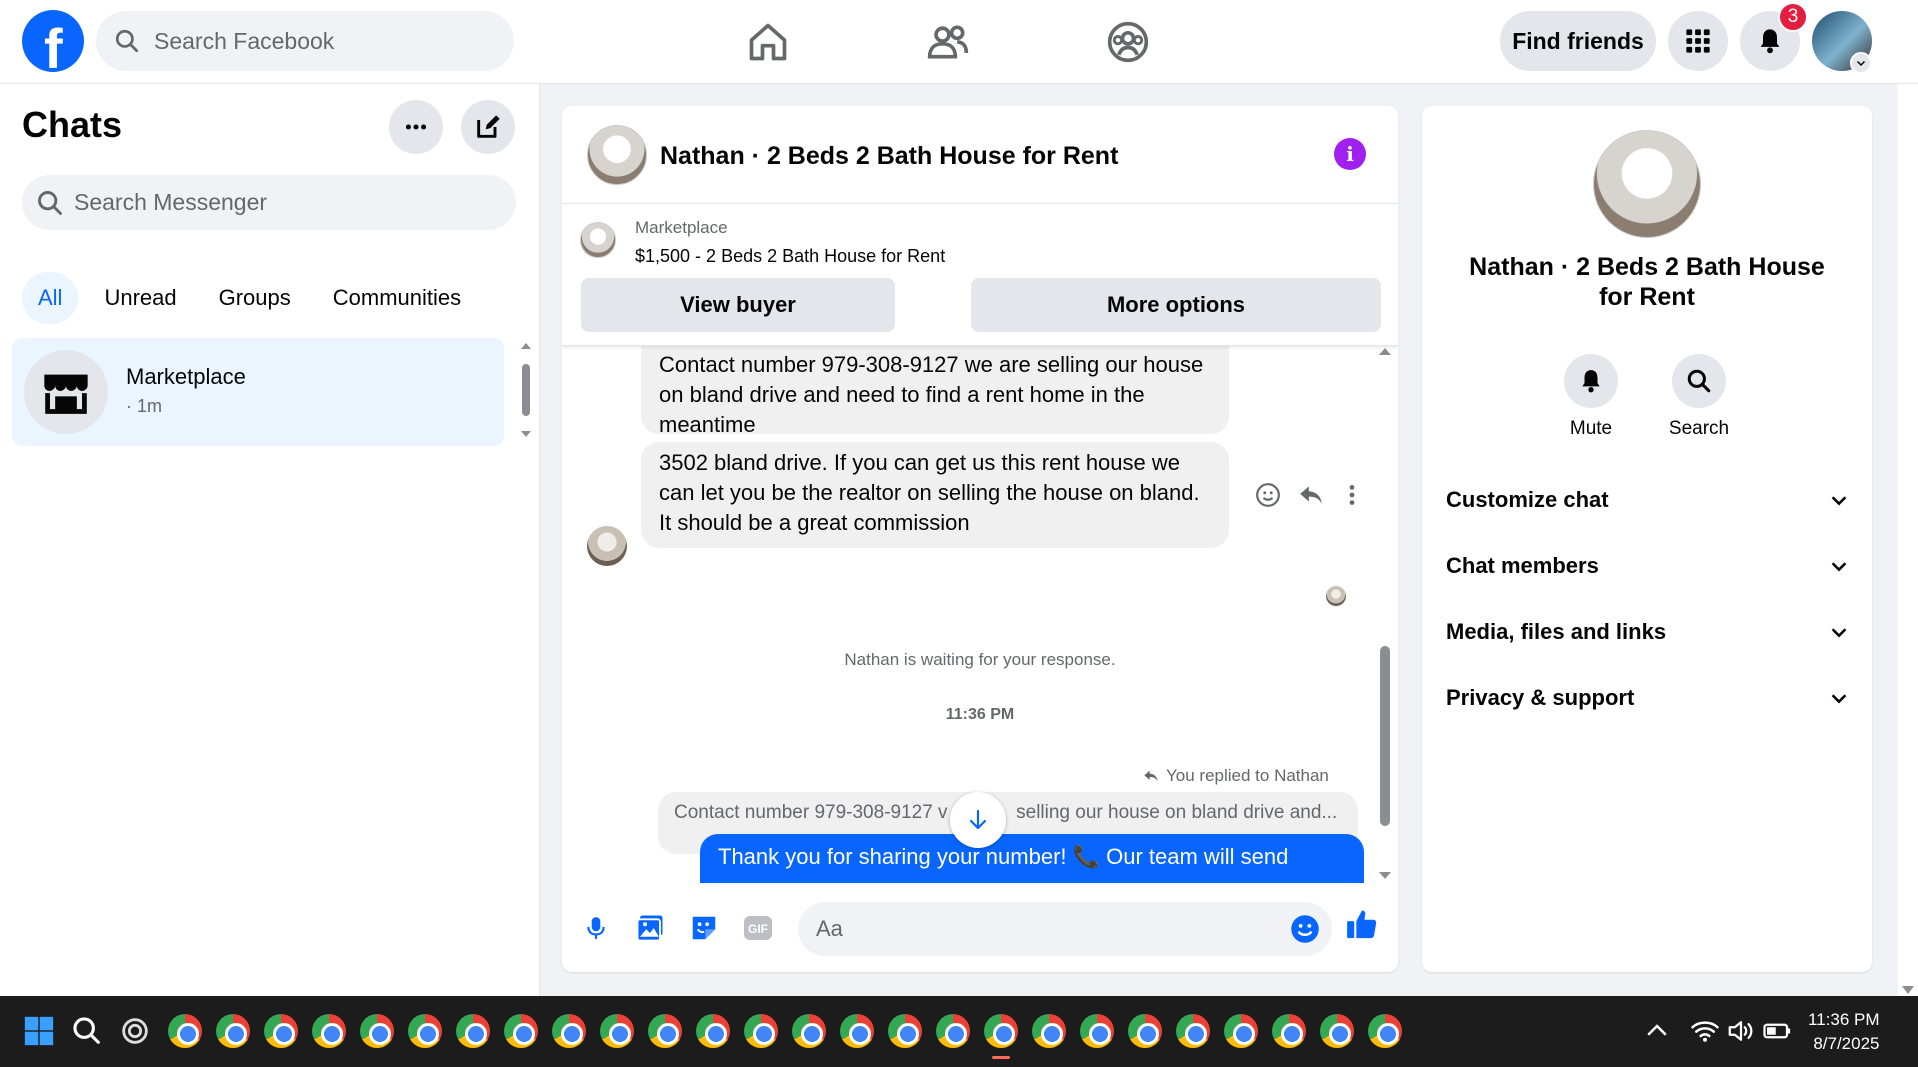  I want to click on sticker-button, so click(704, 928).